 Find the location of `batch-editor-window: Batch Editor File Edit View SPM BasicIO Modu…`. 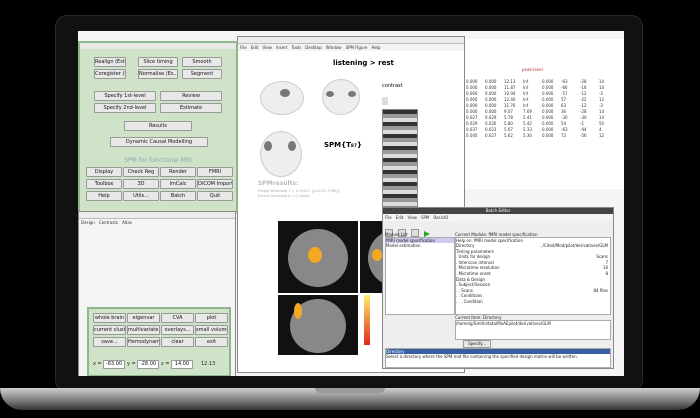

batch-editor-window: Batch Editor File Edit View SPM BasicIO Modu… is located at coordinates (498, 288).